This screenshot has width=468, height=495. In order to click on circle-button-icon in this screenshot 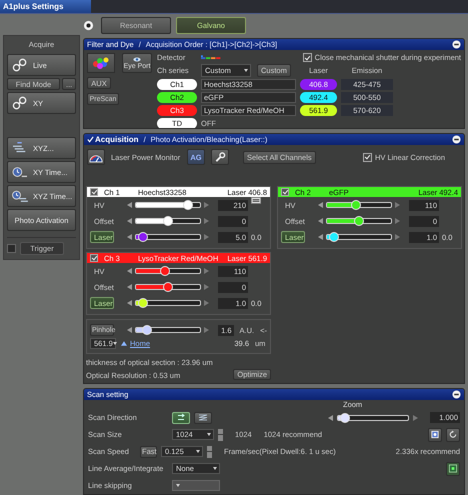, I will do `click(88, 25)`.